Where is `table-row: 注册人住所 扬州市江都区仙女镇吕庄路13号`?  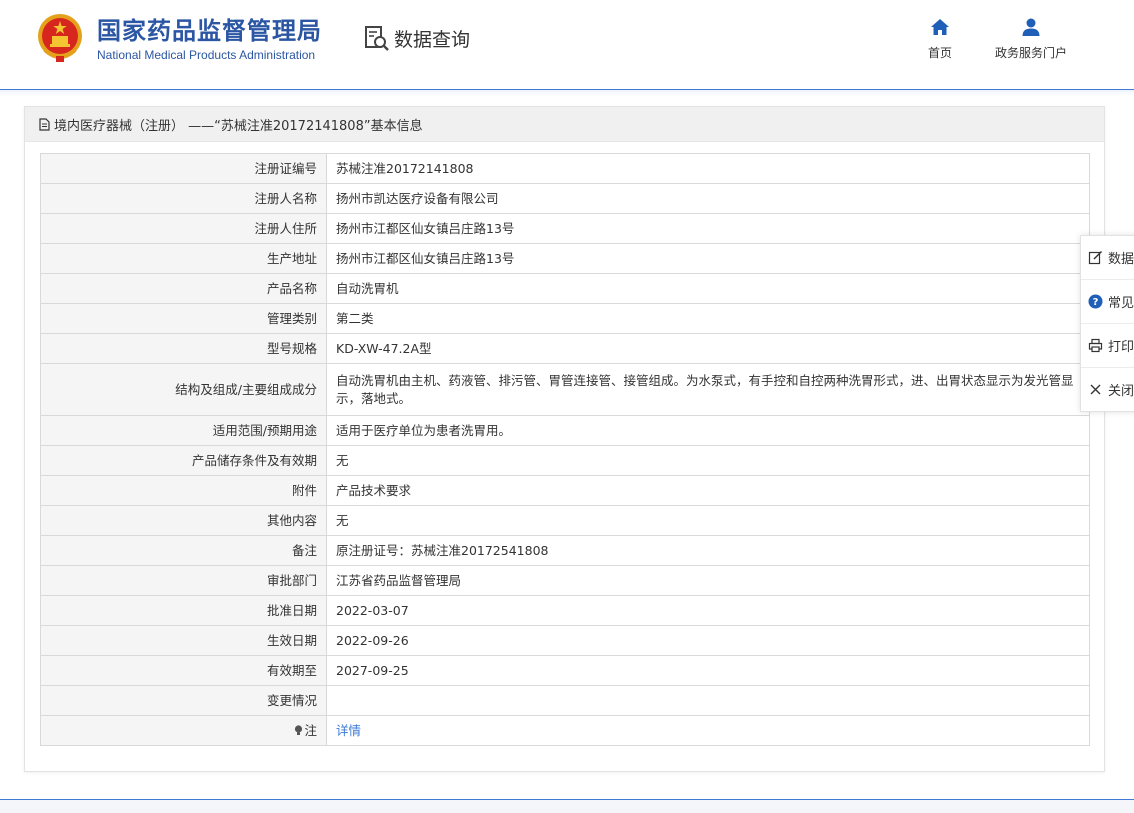 table-row: 注册人住所 扬州市江都区仙女镇吕庄路13号 is located at coordinates (565, 228).